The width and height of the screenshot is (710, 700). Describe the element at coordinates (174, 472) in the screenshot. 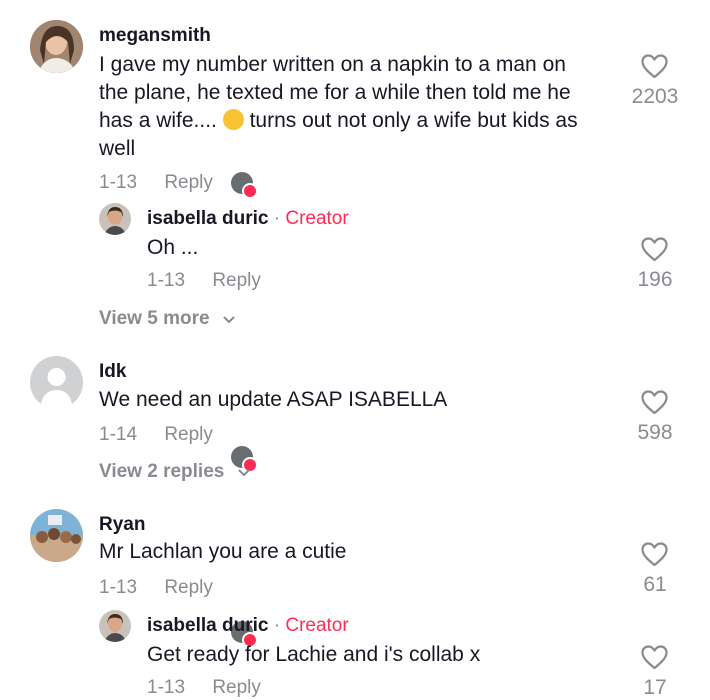

I see `view-more-replies-button: View 2 replies` at that location.